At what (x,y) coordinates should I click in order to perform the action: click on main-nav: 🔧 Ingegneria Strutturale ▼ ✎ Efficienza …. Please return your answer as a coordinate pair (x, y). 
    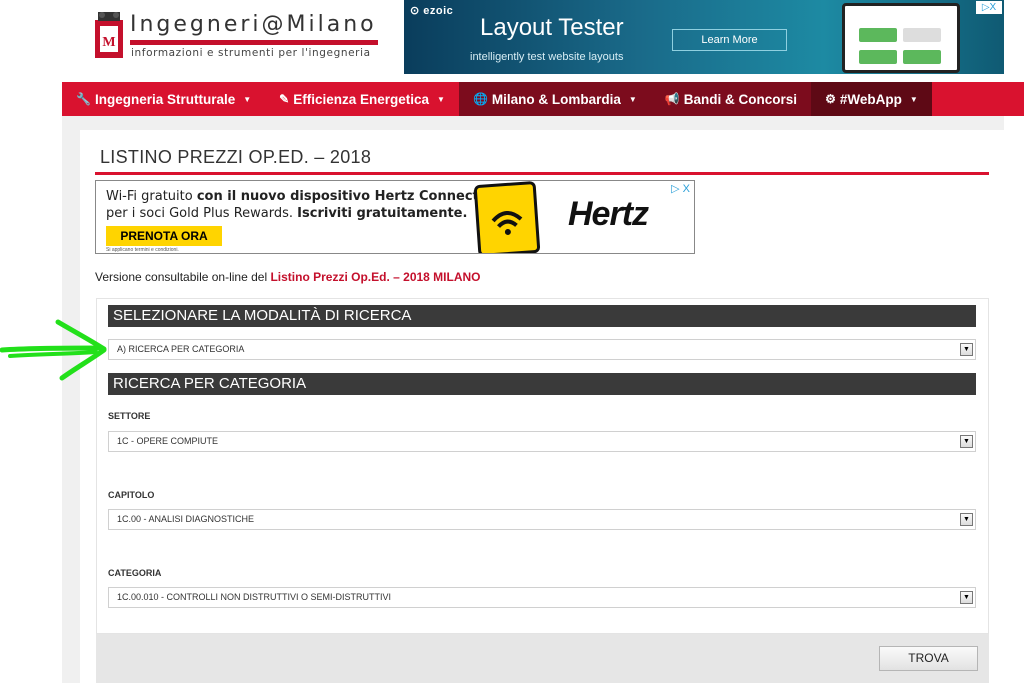
    Looking at the image, I should click on (543, 99).